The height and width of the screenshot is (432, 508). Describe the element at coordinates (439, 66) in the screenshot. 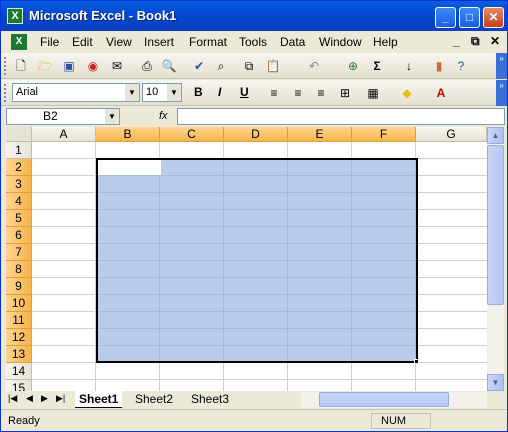

I see `chart-wizard-icon: ▮` at that location.